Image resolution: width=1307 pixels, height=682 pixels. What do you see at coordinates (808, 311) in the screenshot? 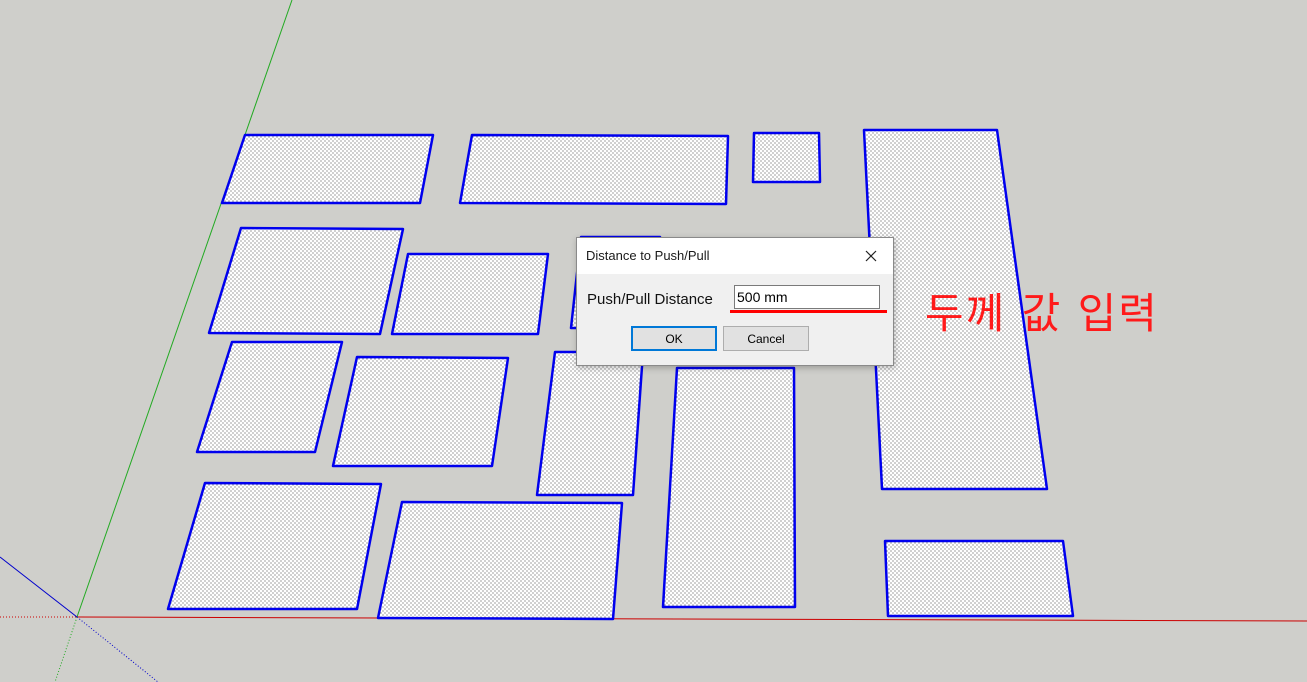
I see `annotation-underline` at bounding box center [808, 311].